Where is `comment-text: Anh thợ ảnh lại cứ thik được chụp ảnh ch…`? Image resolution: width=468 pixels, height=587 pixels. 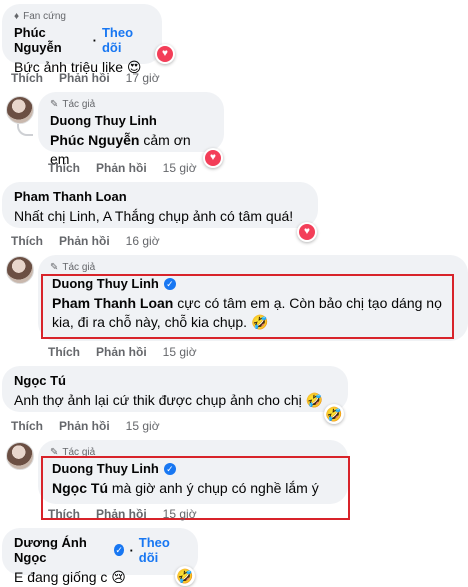 comment-text: Anh thợ ảnh lại cứ thik được chụp ảnh ch… is located at coordinates (158, 400).